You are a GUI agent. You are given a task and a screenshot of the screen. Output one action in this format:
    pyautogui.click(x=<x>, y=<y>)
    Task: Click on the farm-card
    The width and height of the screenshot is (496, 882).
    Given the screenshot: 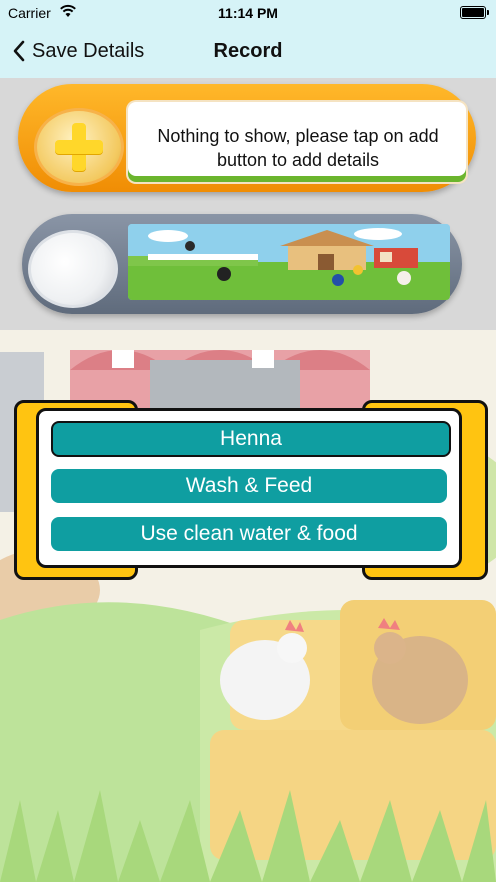 What is the action you would take?
    pyautogui.click(x=246, y=268)
    